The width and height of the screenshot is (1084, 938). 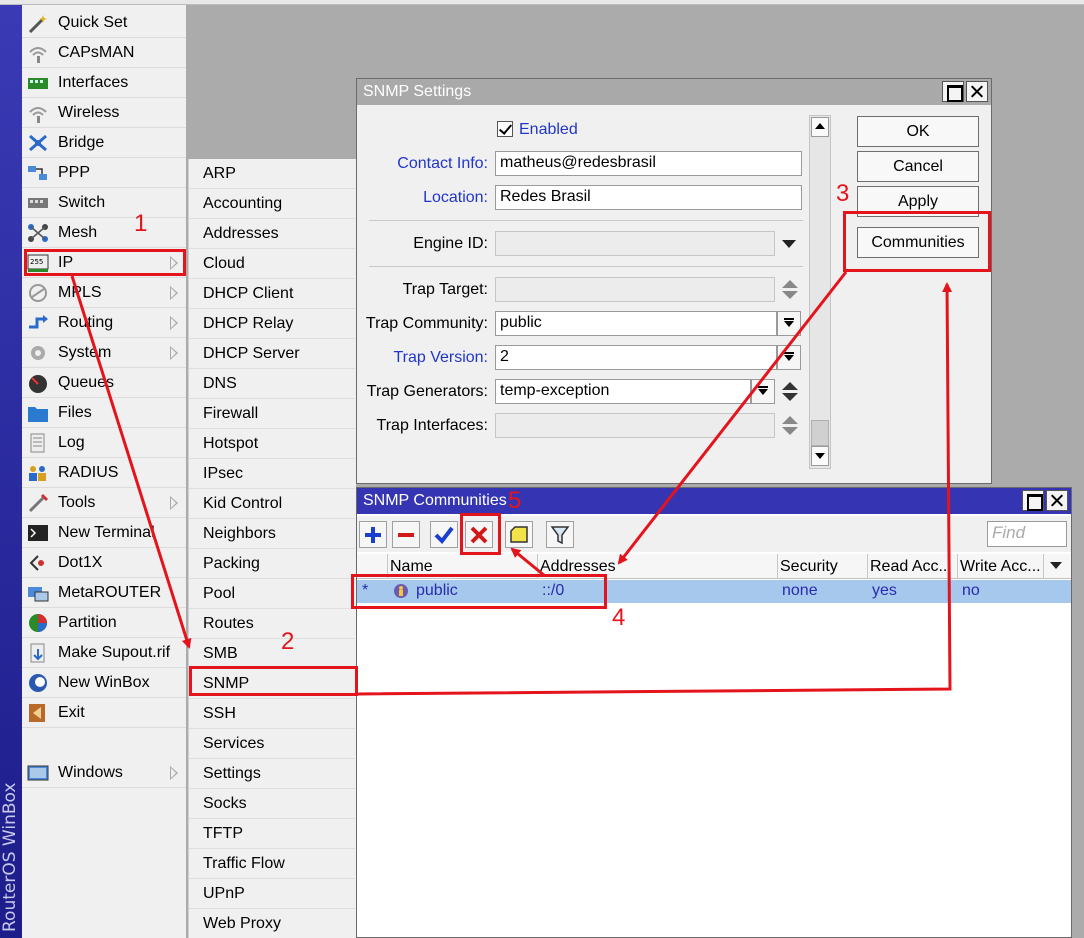 What do you see at coordinates (528, 562) in the screenshot?
I see `arrow-row-to-disable` at bounding box center [528, 562].